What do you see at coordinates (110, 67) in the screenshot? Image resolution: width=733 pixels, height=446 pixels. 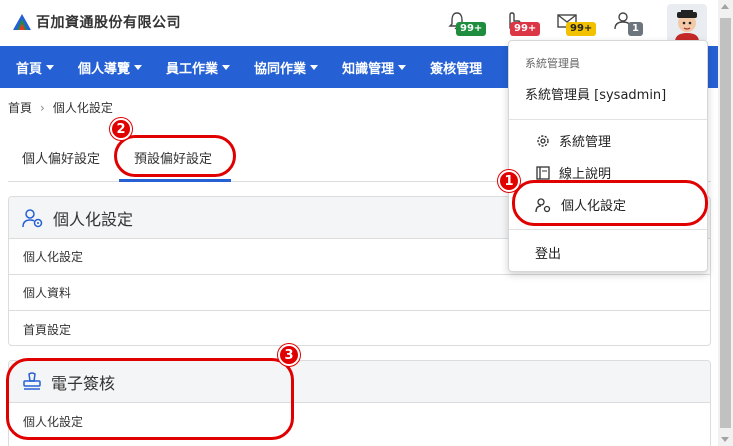 I see `nav-personal-guide: 個人導覽` at bounding box center [110, 67].